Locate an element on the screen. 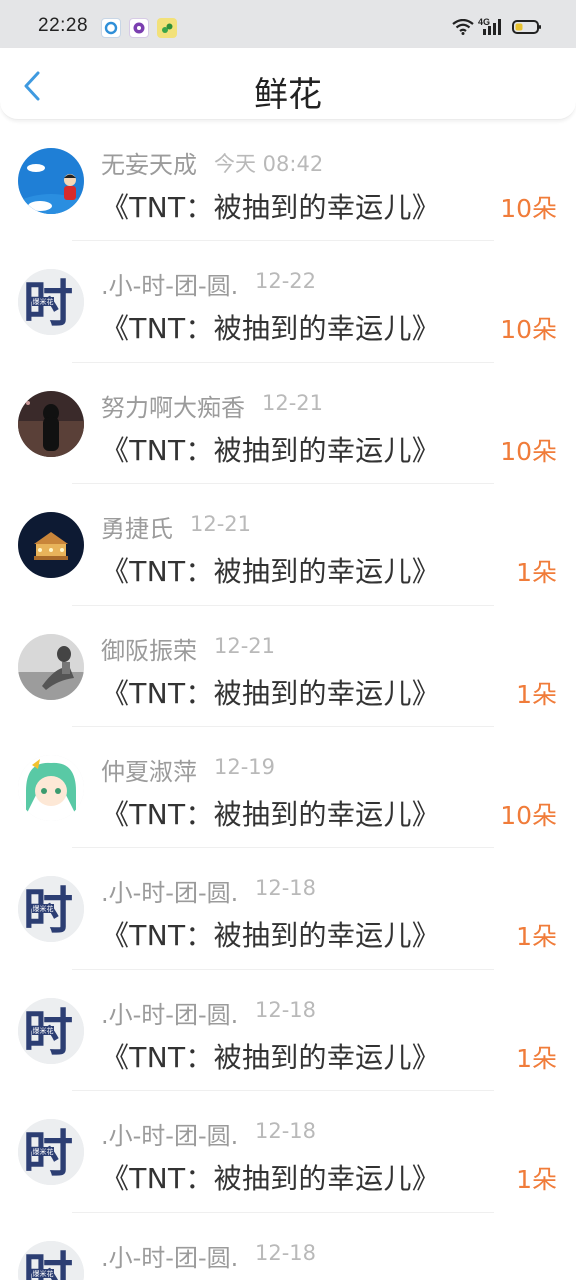 The width and height of the screenshot is (576, 1280). status-time: 22:28 is located at coordinates (63, 25).